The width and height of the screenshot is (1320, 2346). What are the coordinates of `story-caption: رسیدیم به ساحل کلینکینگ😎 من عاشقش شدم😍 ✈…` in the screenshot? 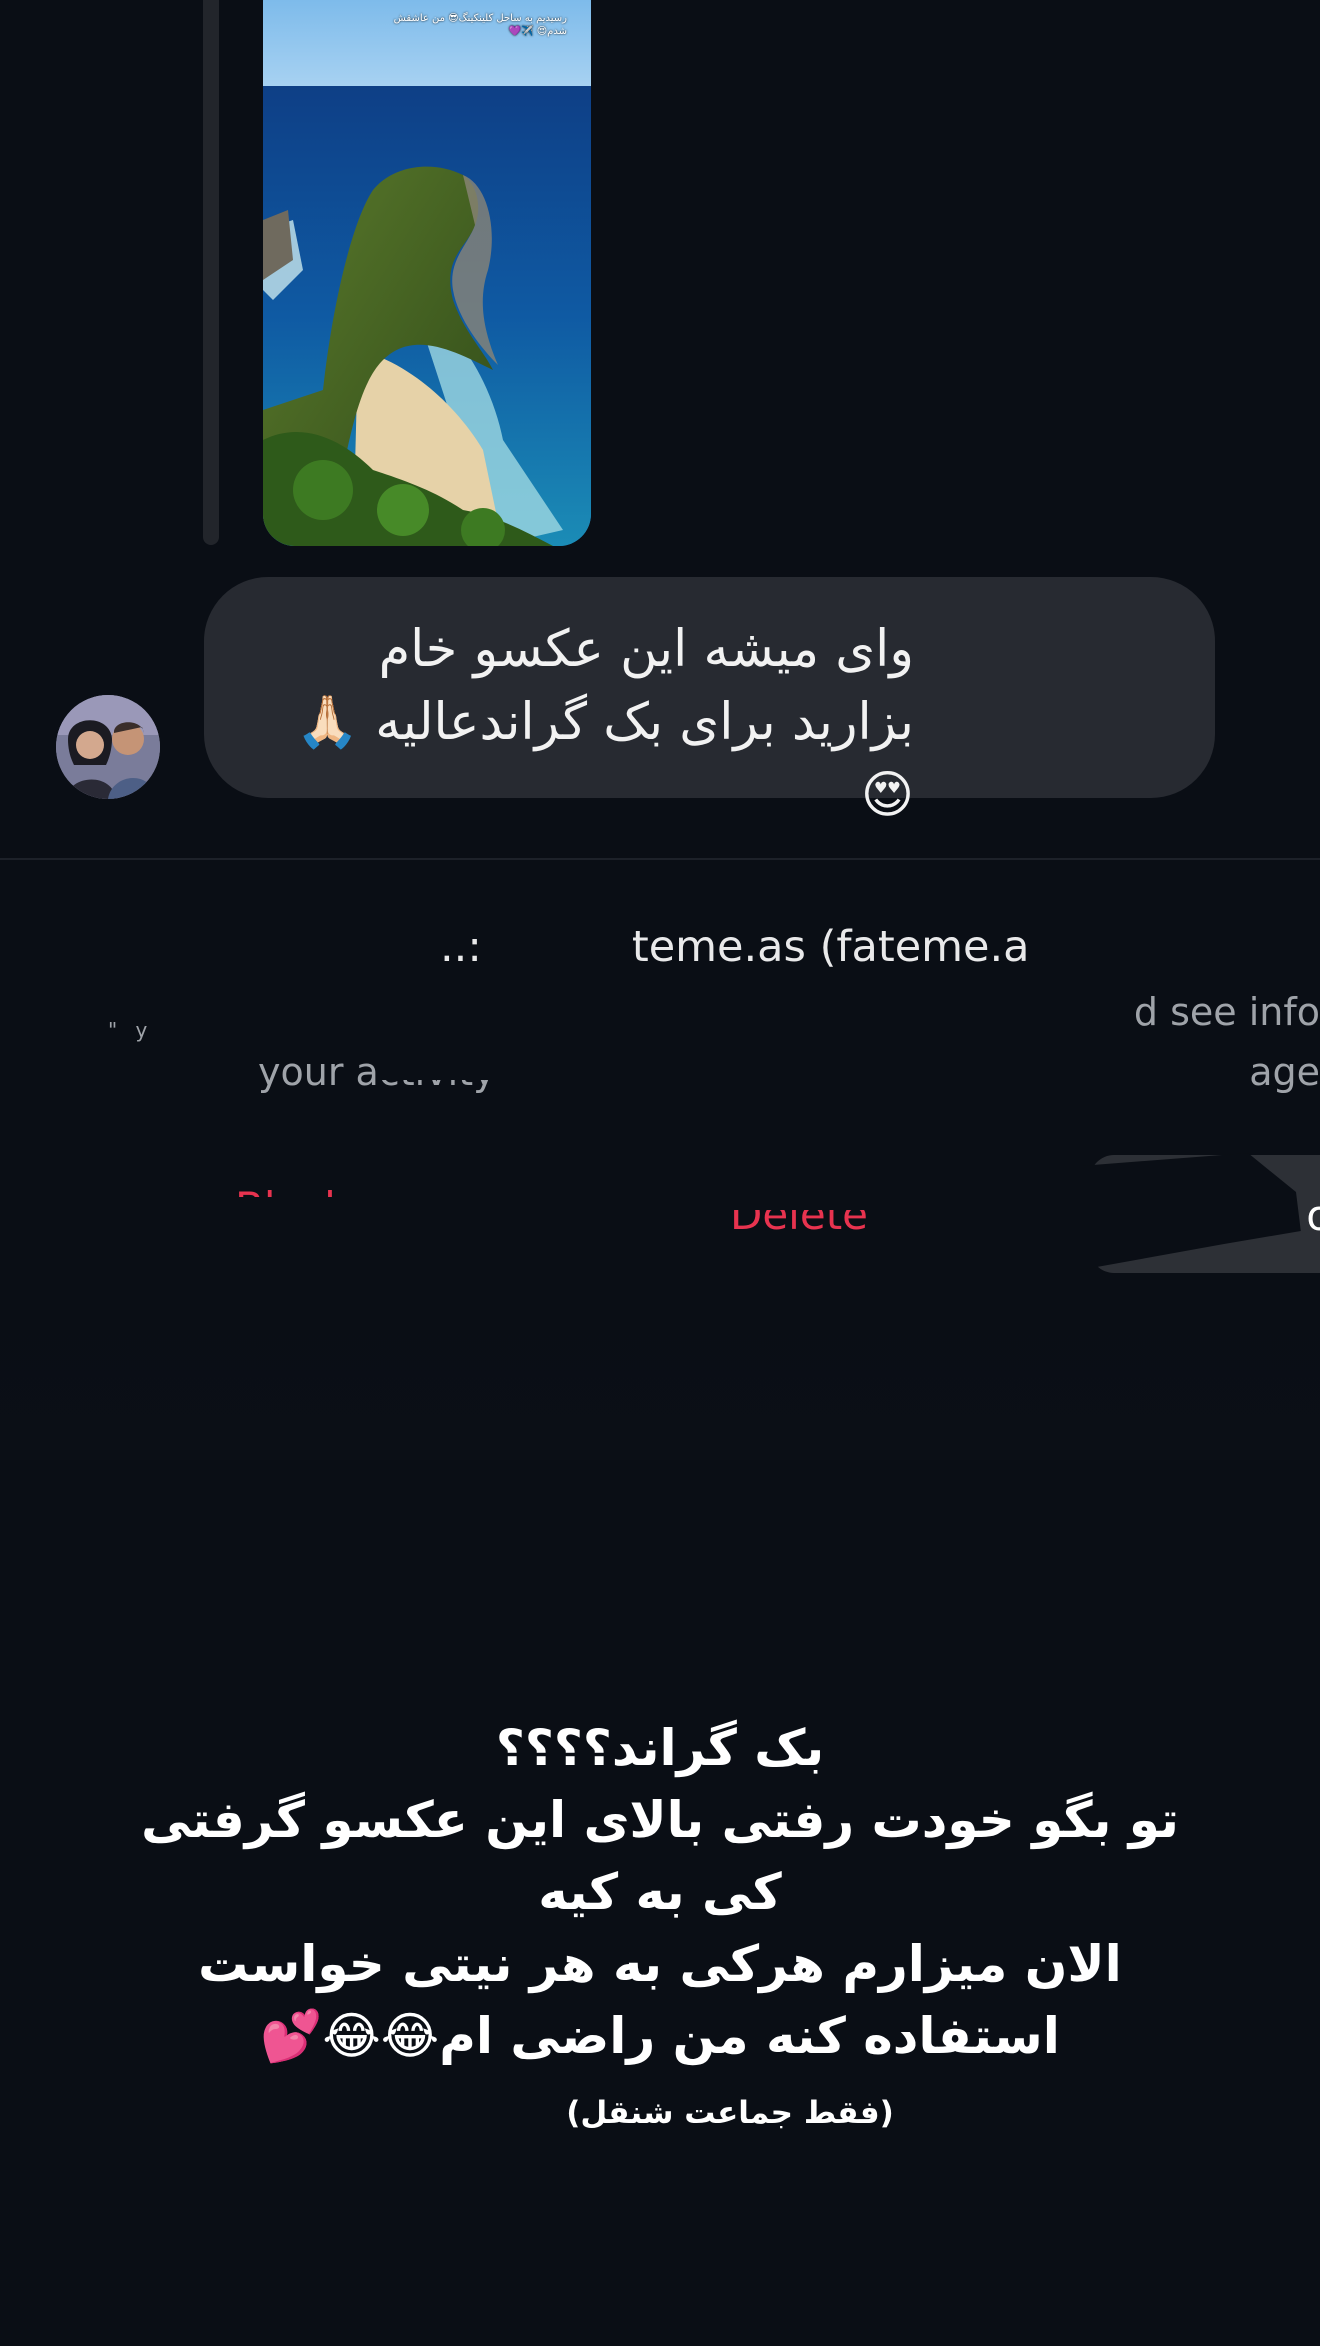 It's located at (480, 25).